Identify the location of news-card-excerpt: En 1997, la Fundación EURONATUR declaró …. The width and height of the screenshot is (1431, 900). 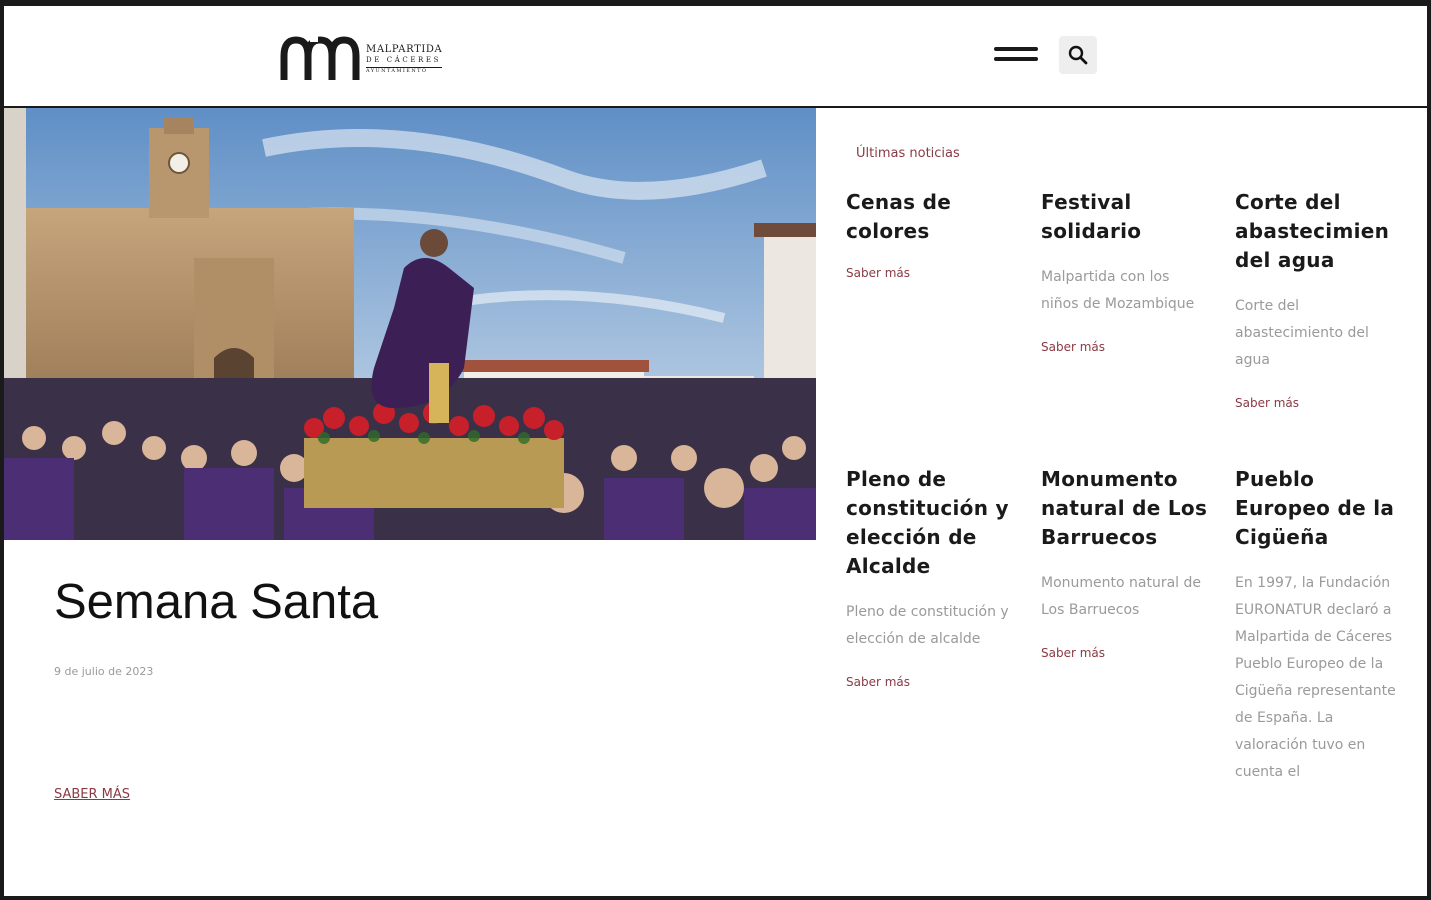
(1315, 677).